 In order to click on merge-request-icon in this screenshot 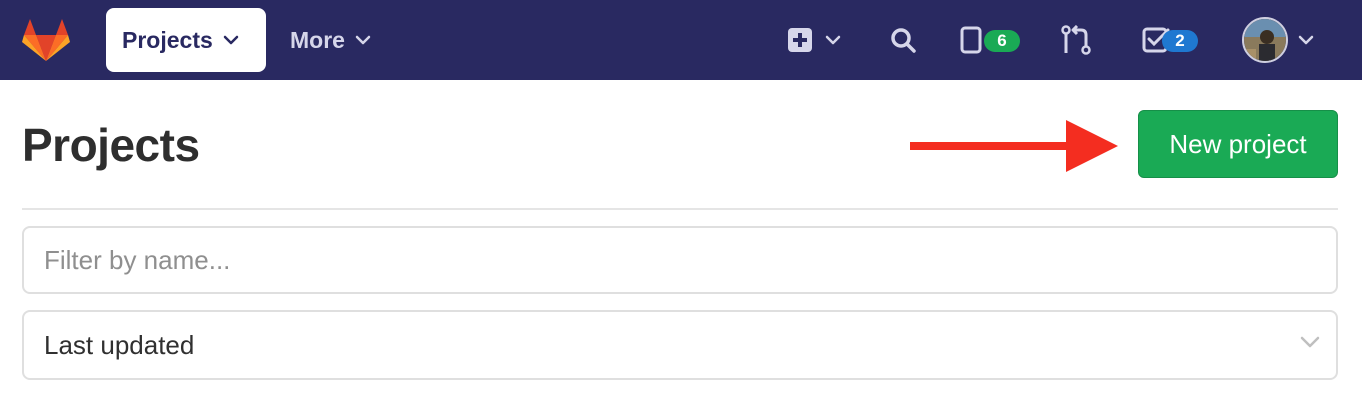, I will do `click(1076, 40)`.